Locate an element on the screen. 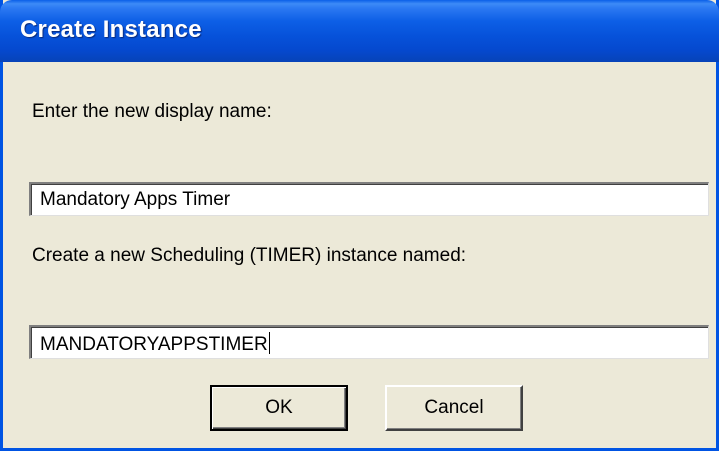 This screenshot has width=719, height=451. title-bar: Create Instance is located at coordinates (359, 31).